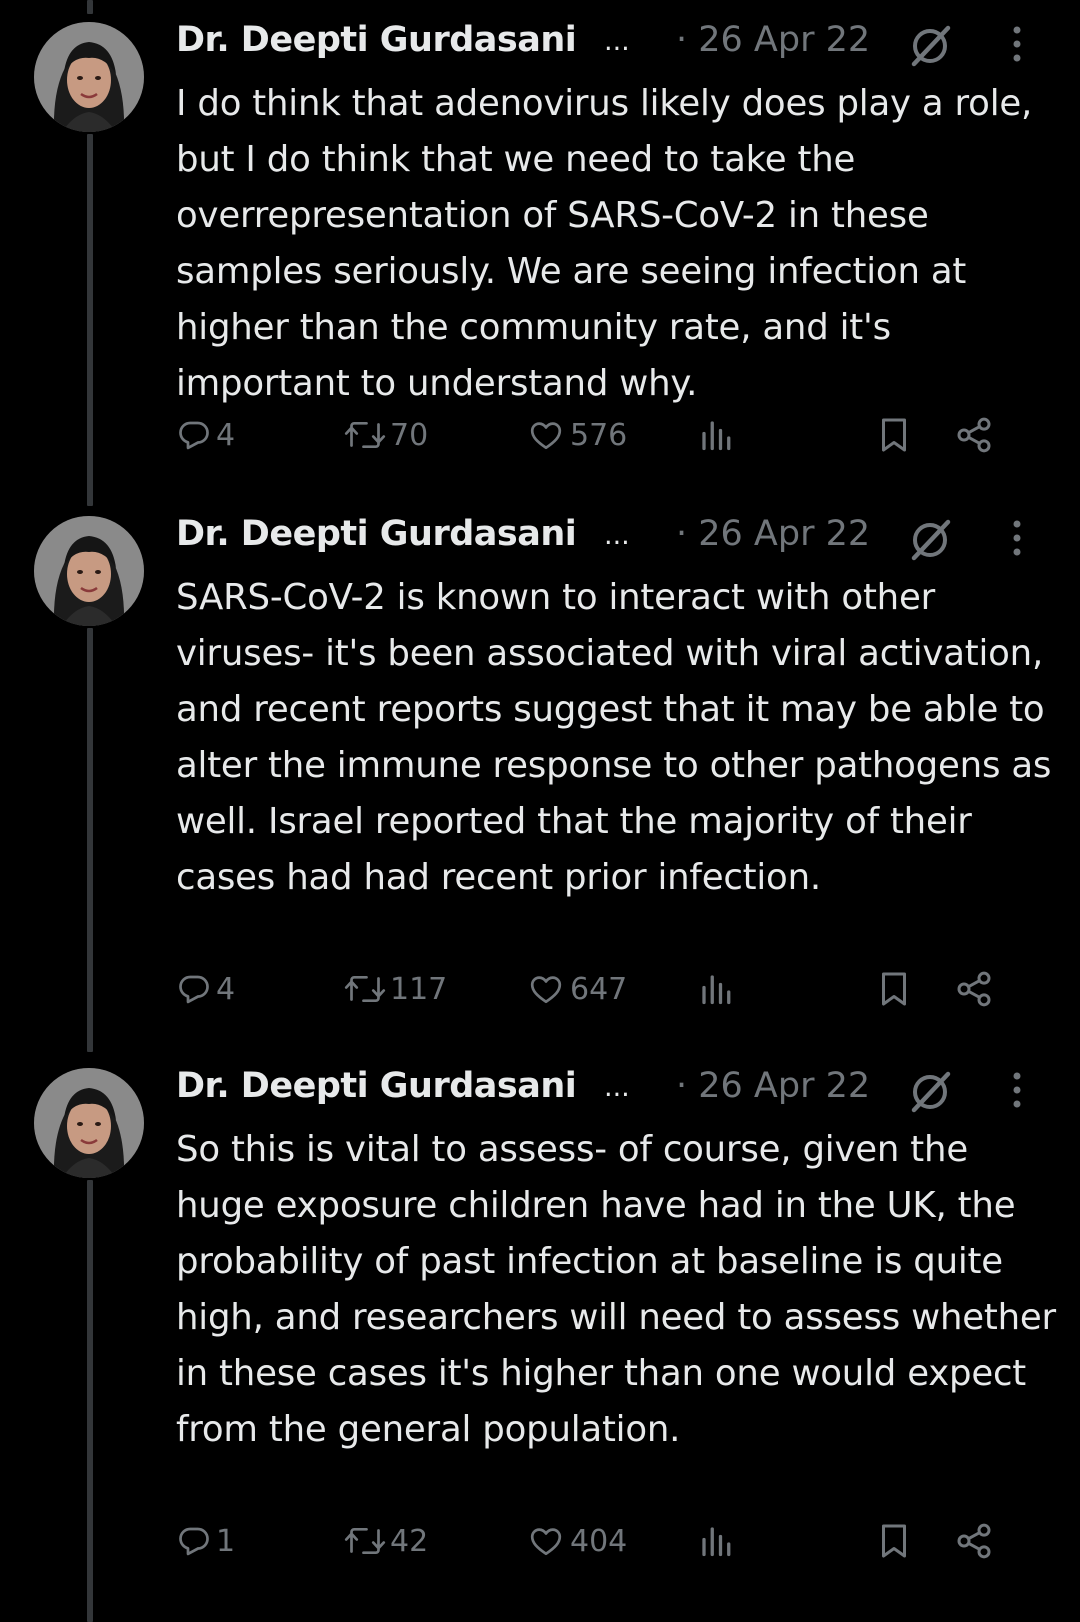  I want to click on repost-button: 42, so click(386, 1541).